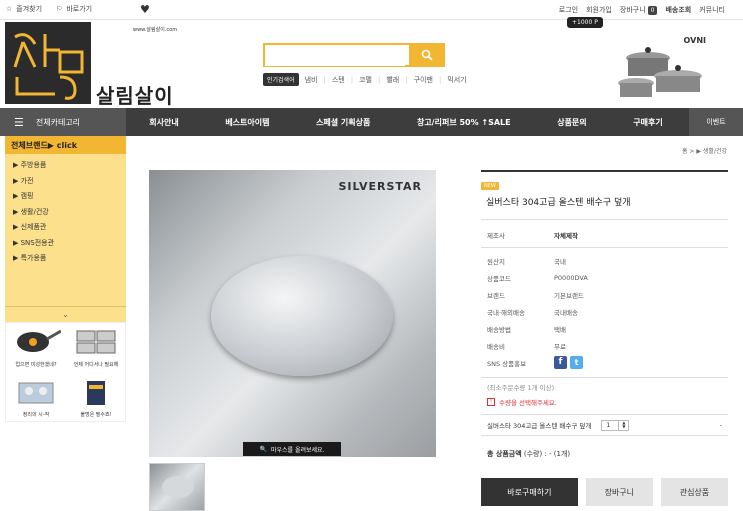 Image resolution: width=743 pixels, height=511 pixels. I want to click on site-logo, so click(48, 63).